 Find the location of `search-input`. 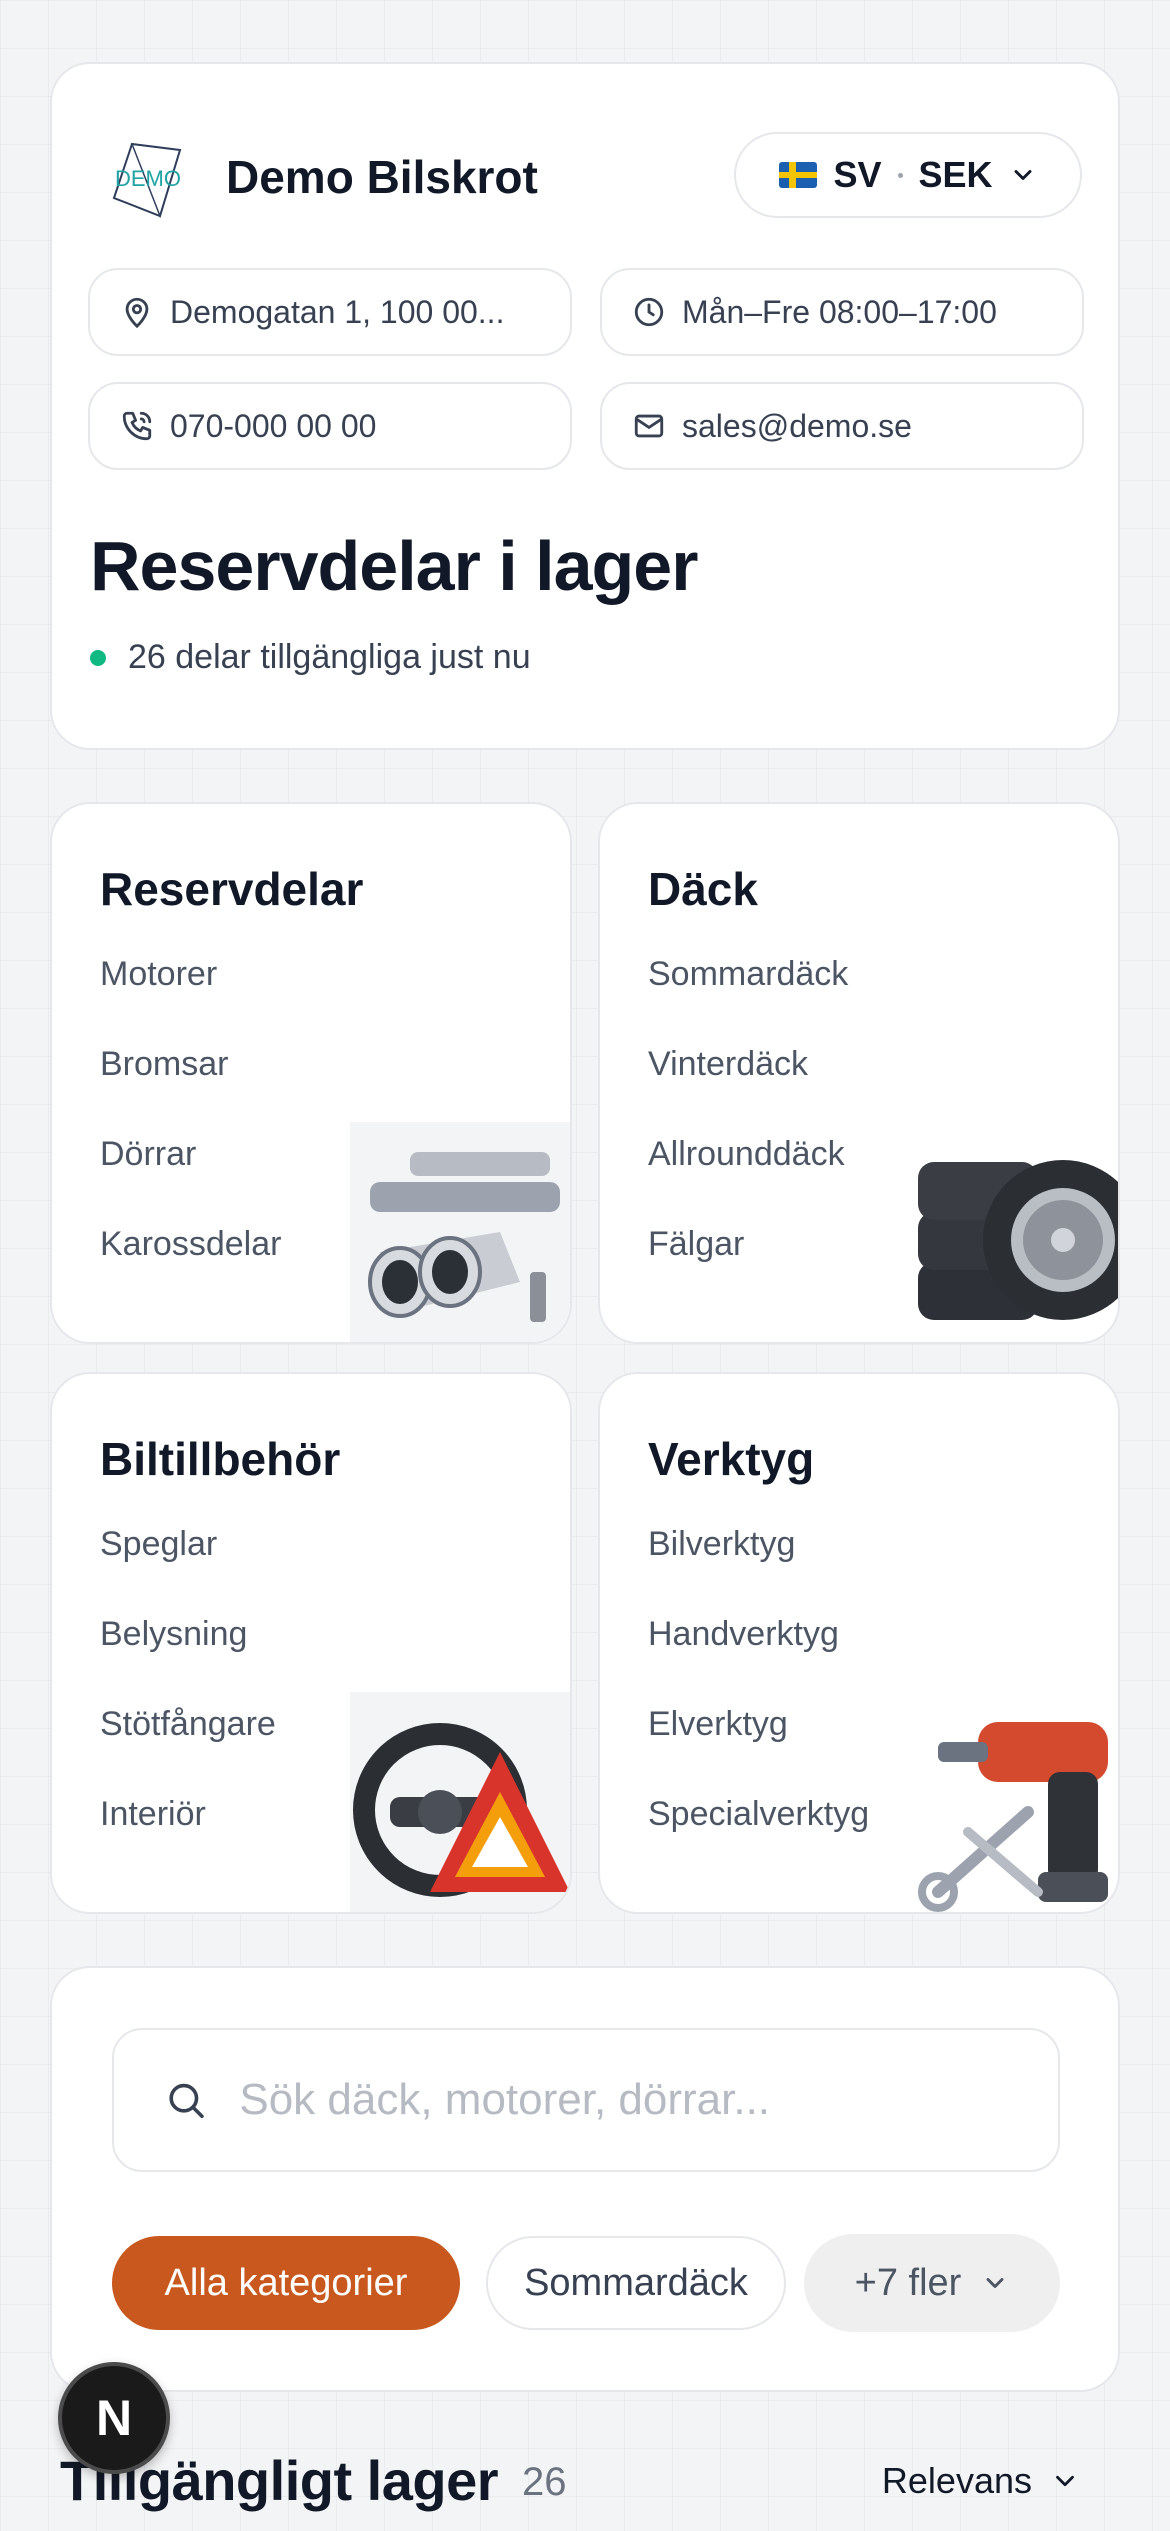

search-input is located at coordinates (623, 2100).